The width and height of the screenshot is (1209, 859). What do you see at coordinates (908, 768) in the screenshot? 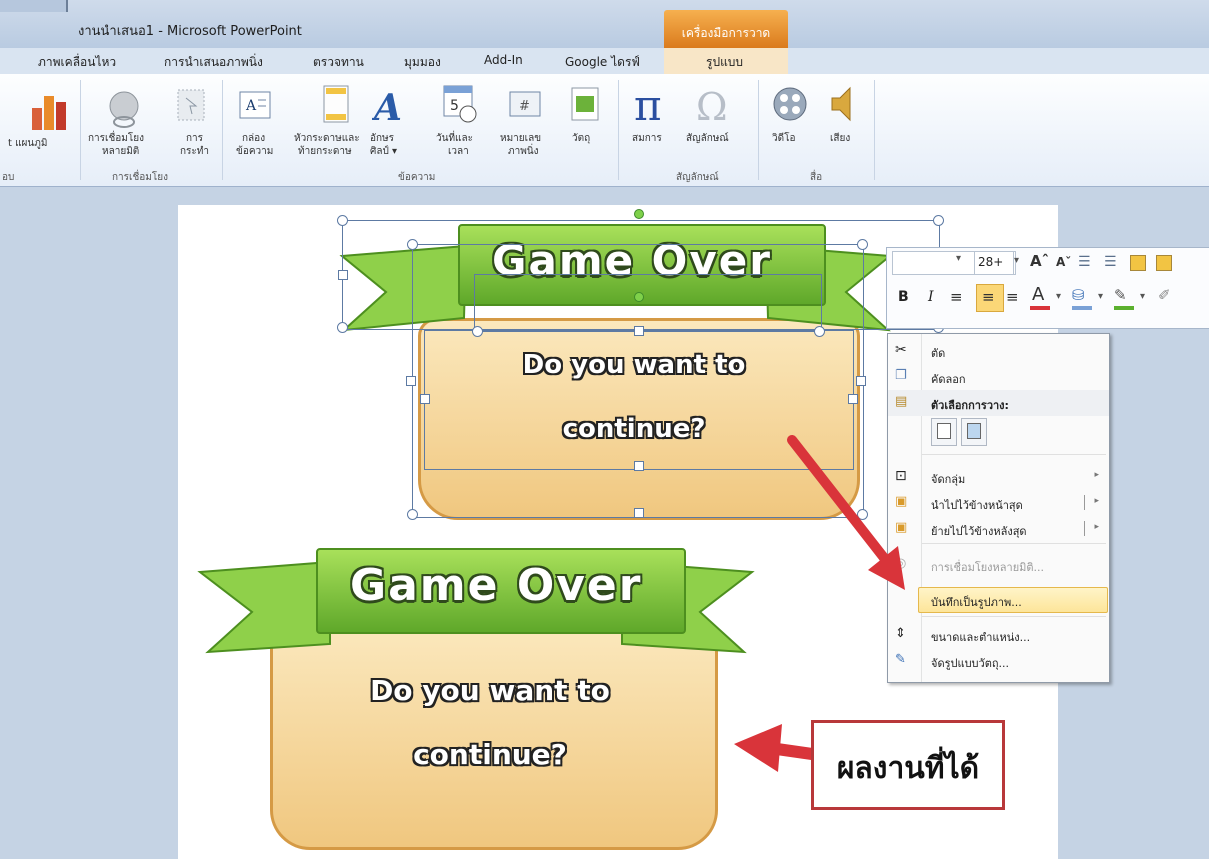
I see `result-callout-text: ผลงานที่ได้` at bounding box center [908, 768].